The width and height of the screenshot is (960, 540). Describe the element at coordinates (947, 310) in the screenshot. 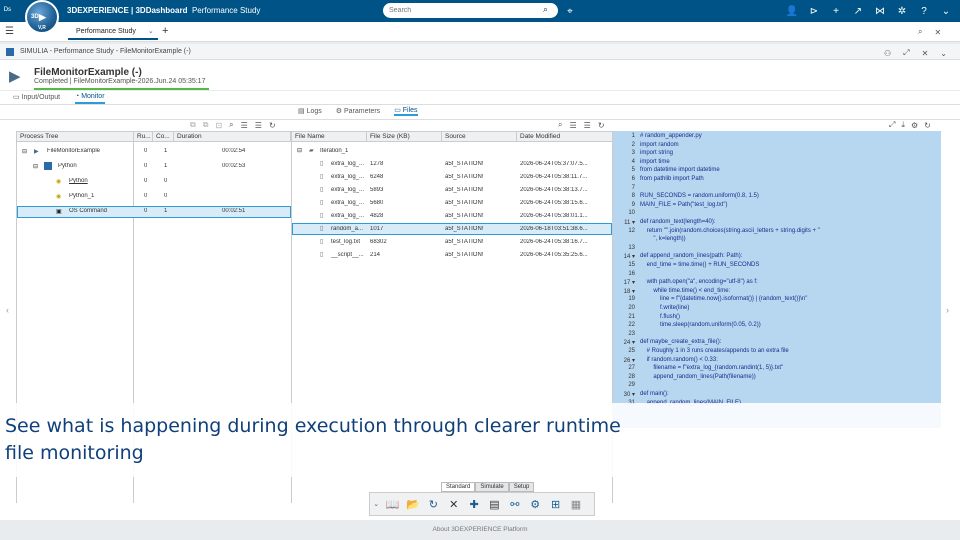

I see `chevron-right-icon: ›` at that location.